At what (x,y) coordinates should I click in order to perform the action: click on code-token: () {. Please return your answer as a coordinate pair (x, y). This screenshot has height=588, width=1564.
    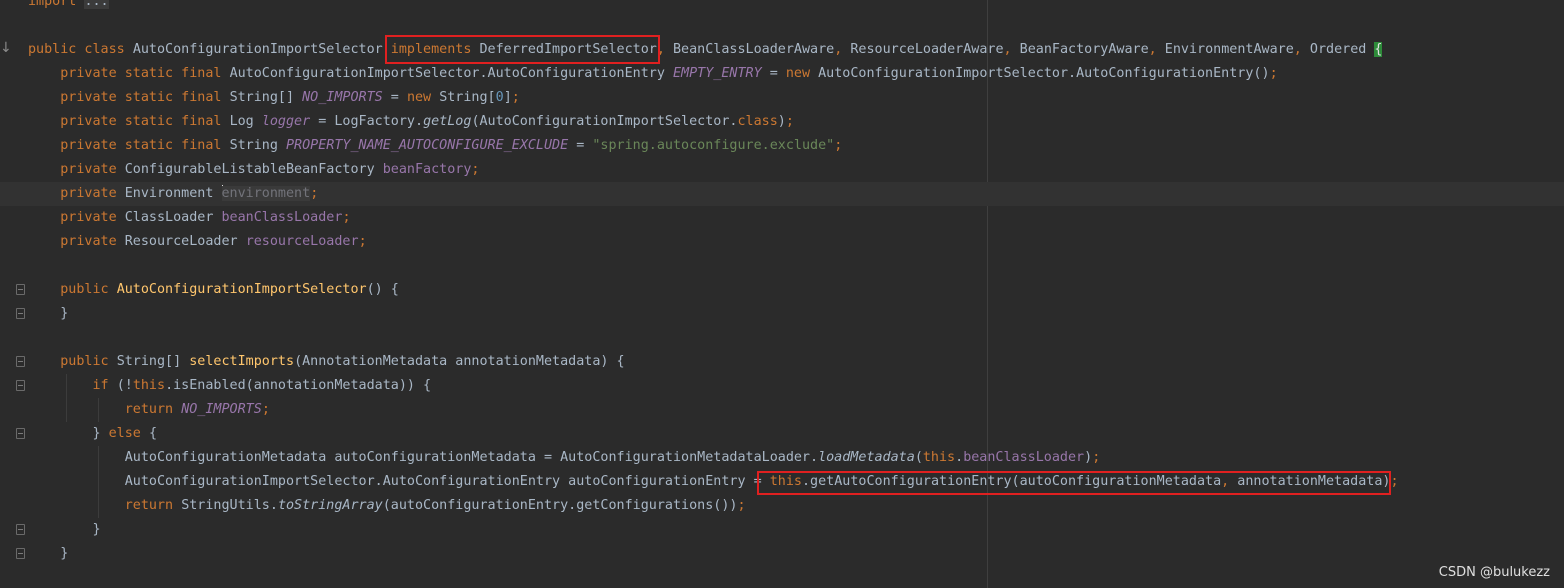
    Looking at the image, I should click on (382, 289).